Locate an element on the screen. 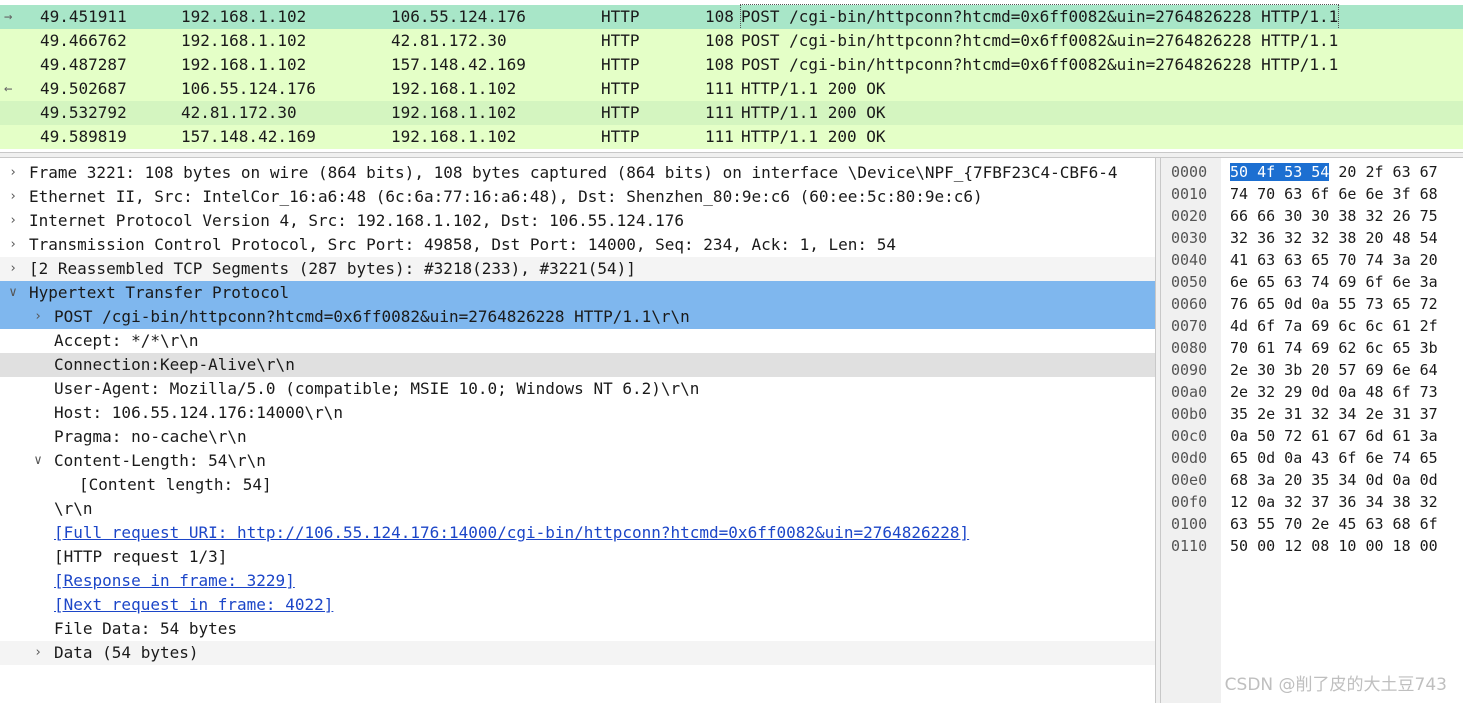 The width and height of the screenshot is (1463, 703). hex-row: 0050 6e 65 63 74 69 6f 6e 3a is located at coordinates (1312, 282).